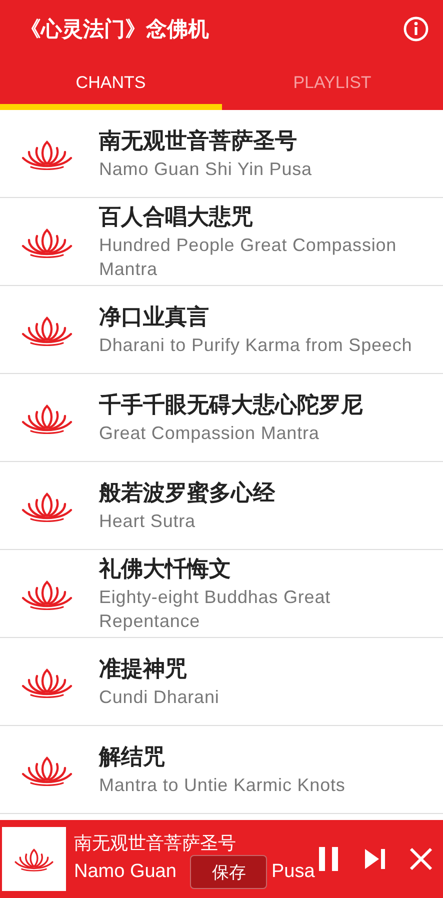  I want to click on chant-item: 净口业真言 Dharani to Purify Karma from Speech, so click(271, 329).